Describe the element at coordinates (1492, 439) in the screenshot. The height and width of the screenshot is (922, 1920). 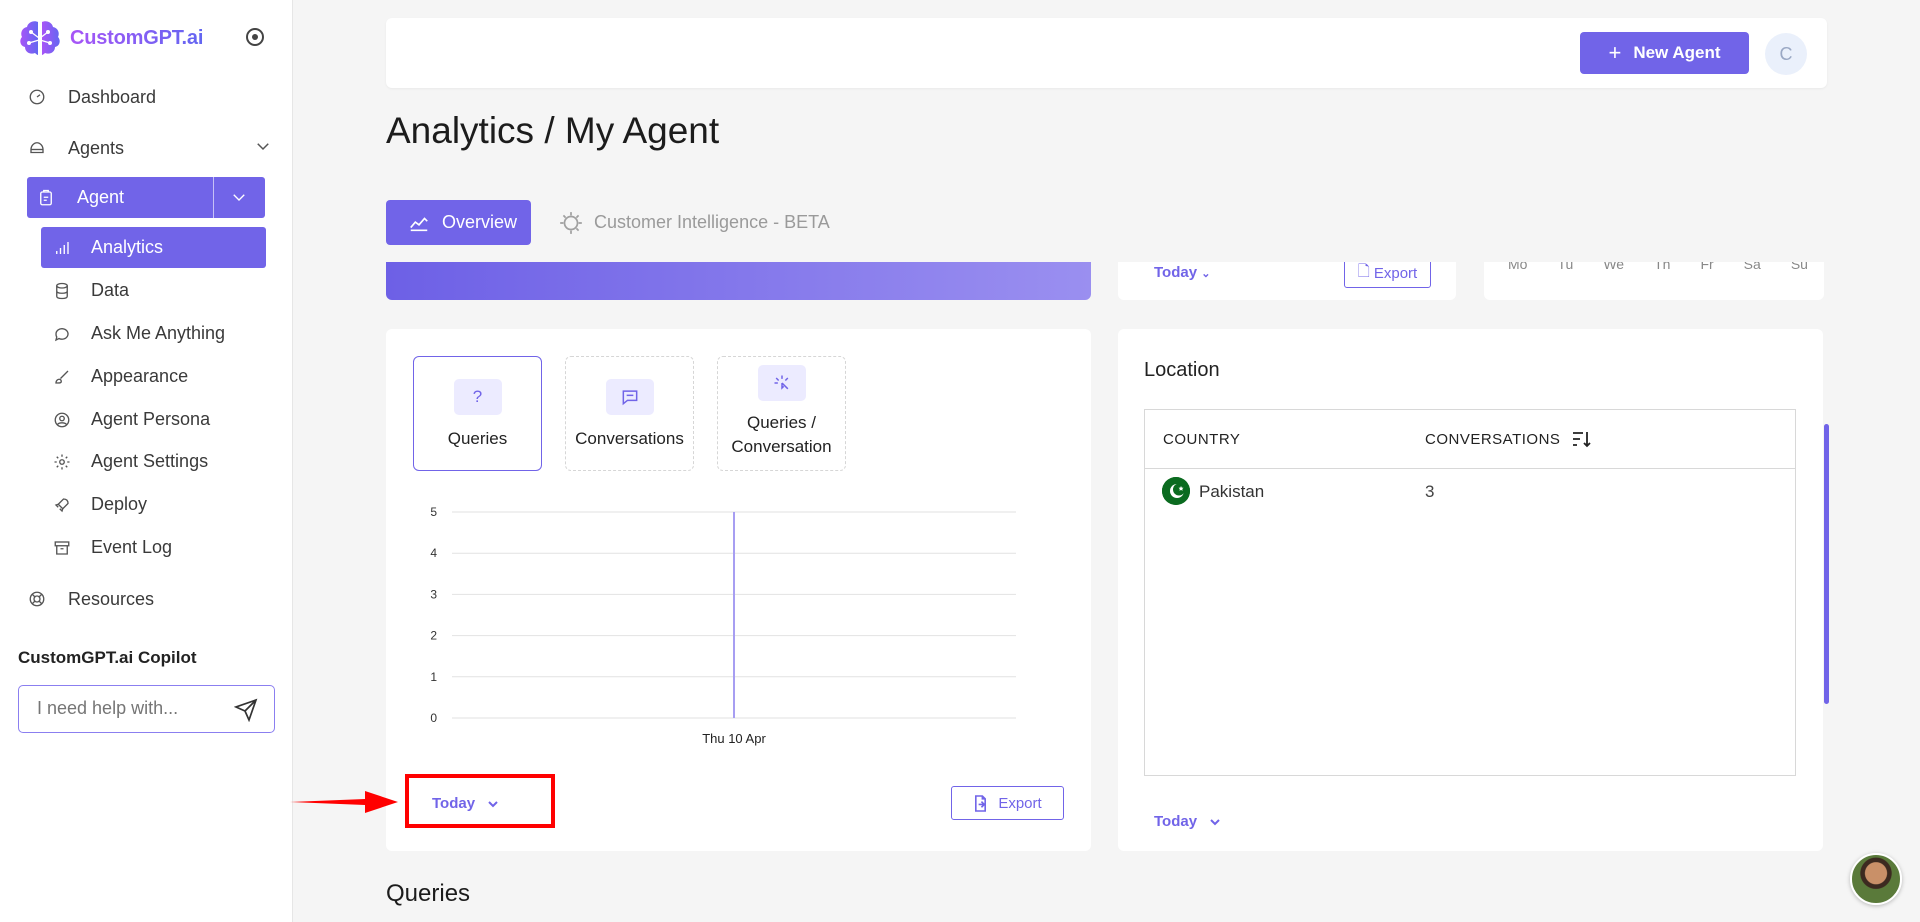
I see `column-header-conversations: CONVERSATIONS` at that location.